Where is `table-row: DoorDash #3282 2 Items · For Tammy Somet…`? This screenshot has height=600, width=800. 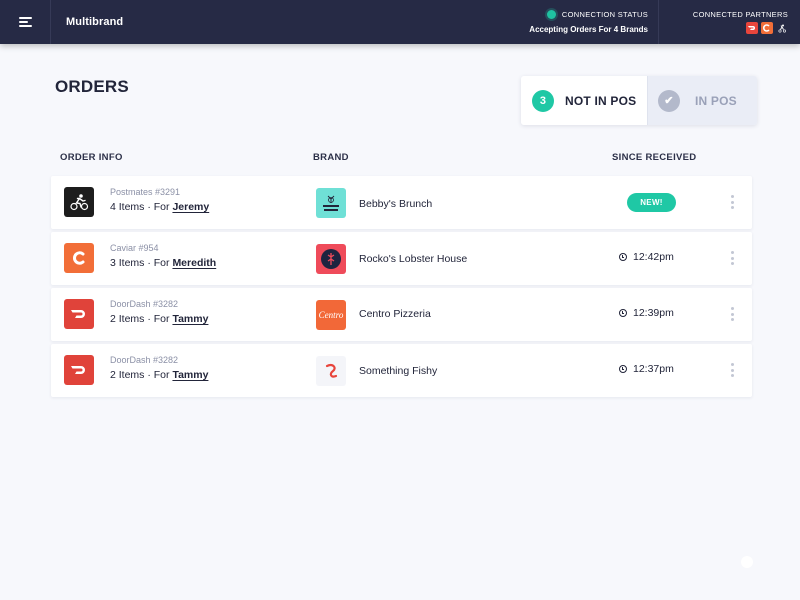 table-row: DoorDash #3282 2 Items · For Tammy Somet… is located at coordinates (401, 370).